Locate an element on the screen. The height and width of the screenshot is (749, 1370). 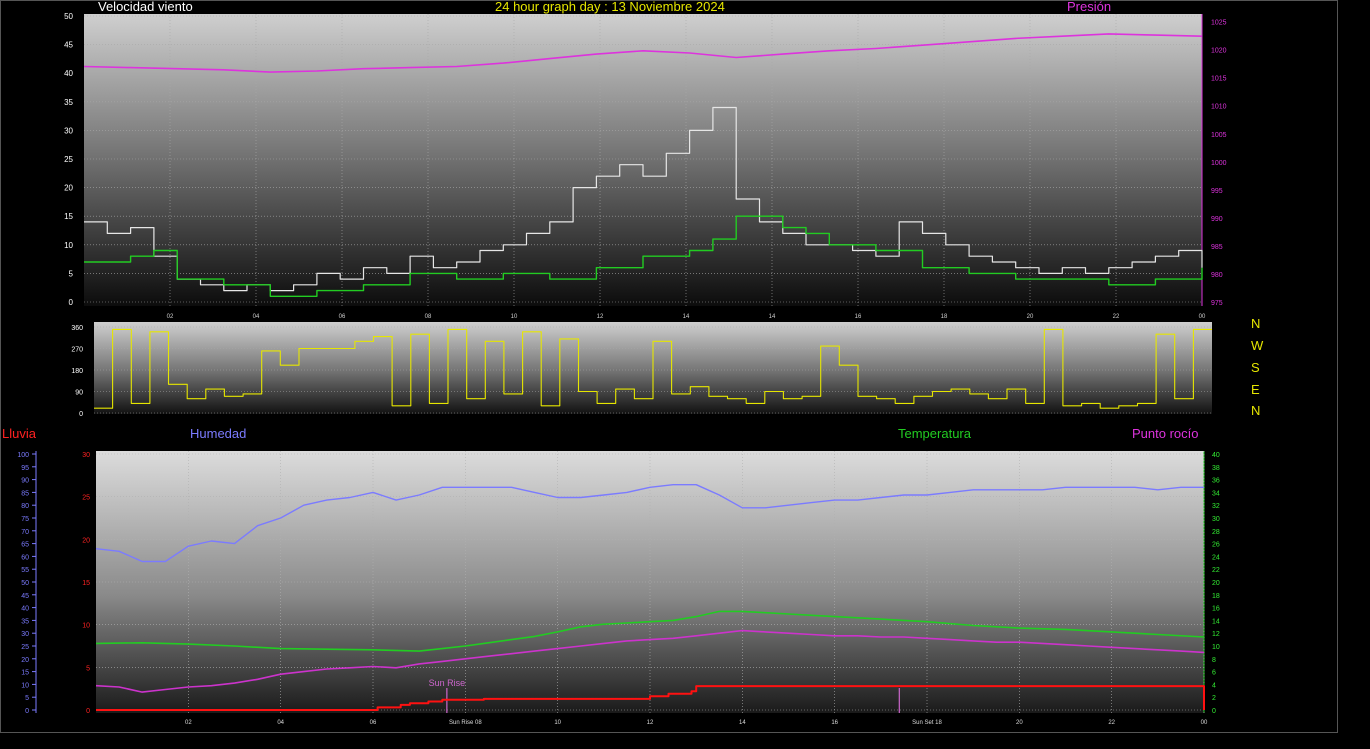
wind-ytick-9: 45 is located at coordinates (68, 45).